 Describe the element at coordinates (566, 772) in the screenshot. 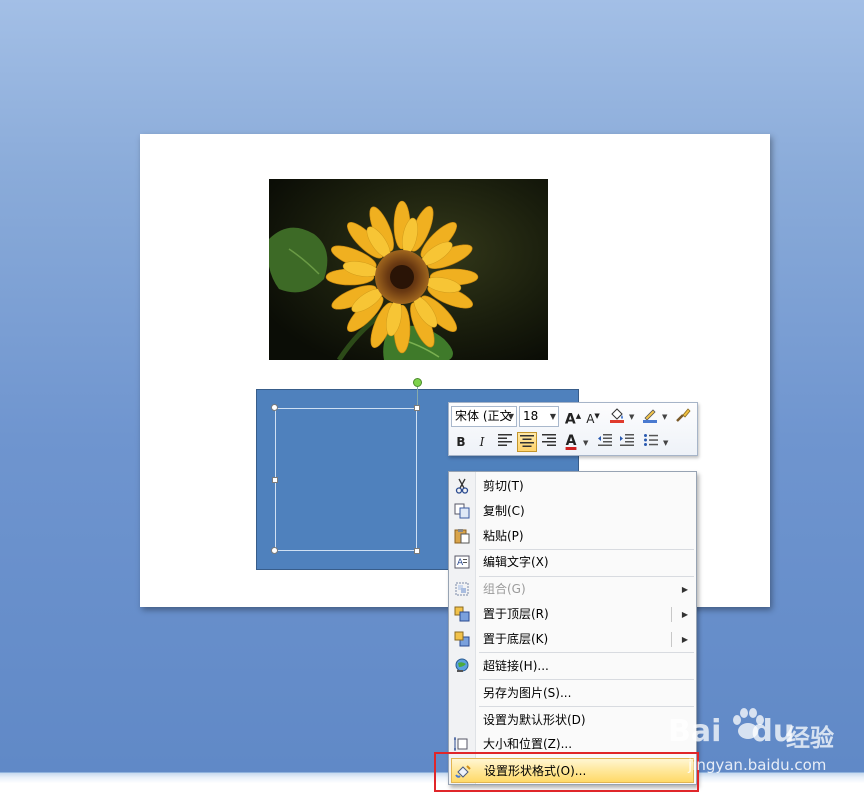

I see `annotation-highlight-box` at that location.